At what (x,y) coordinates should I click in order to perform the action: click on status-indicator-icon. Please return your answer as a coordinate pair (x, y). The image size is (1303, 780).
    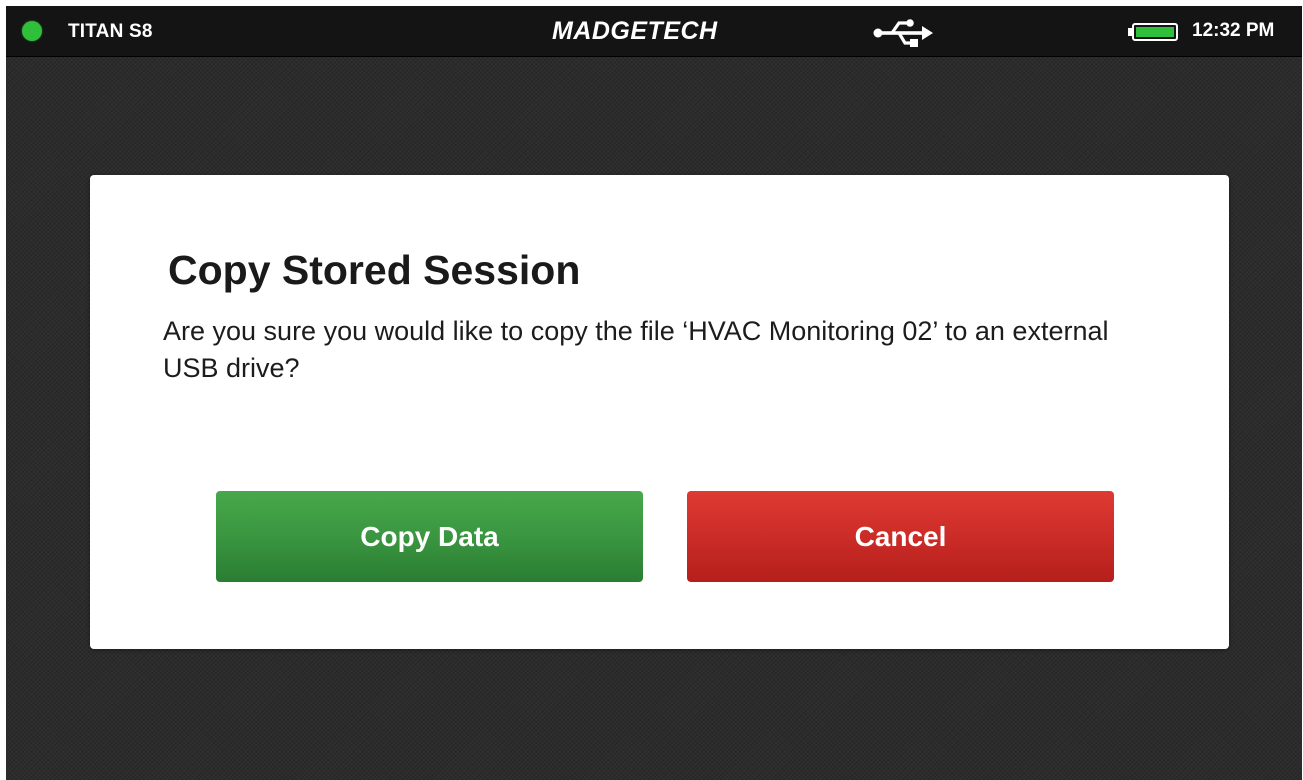
    Looking at the image, I should click on (32, 31).